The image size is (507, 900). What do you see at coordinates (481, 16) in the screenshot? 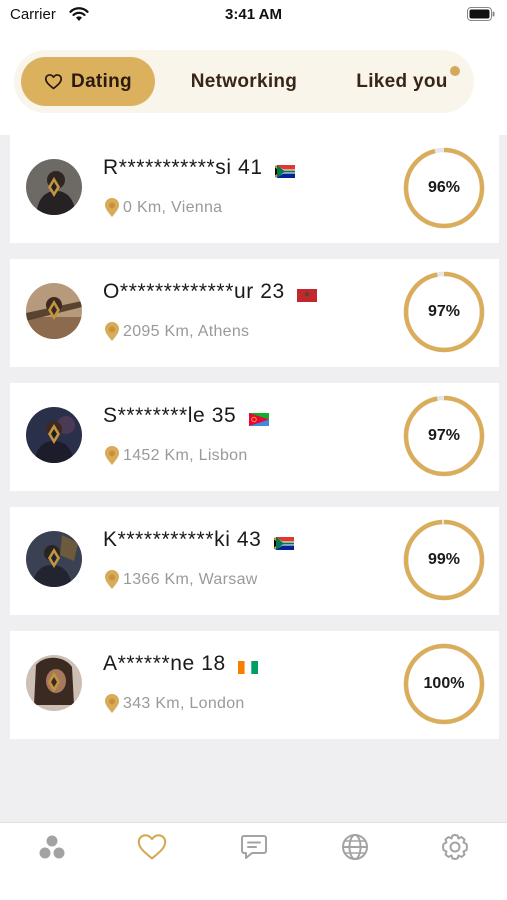
I see `battery-icon` at bounding box center [481, 16].